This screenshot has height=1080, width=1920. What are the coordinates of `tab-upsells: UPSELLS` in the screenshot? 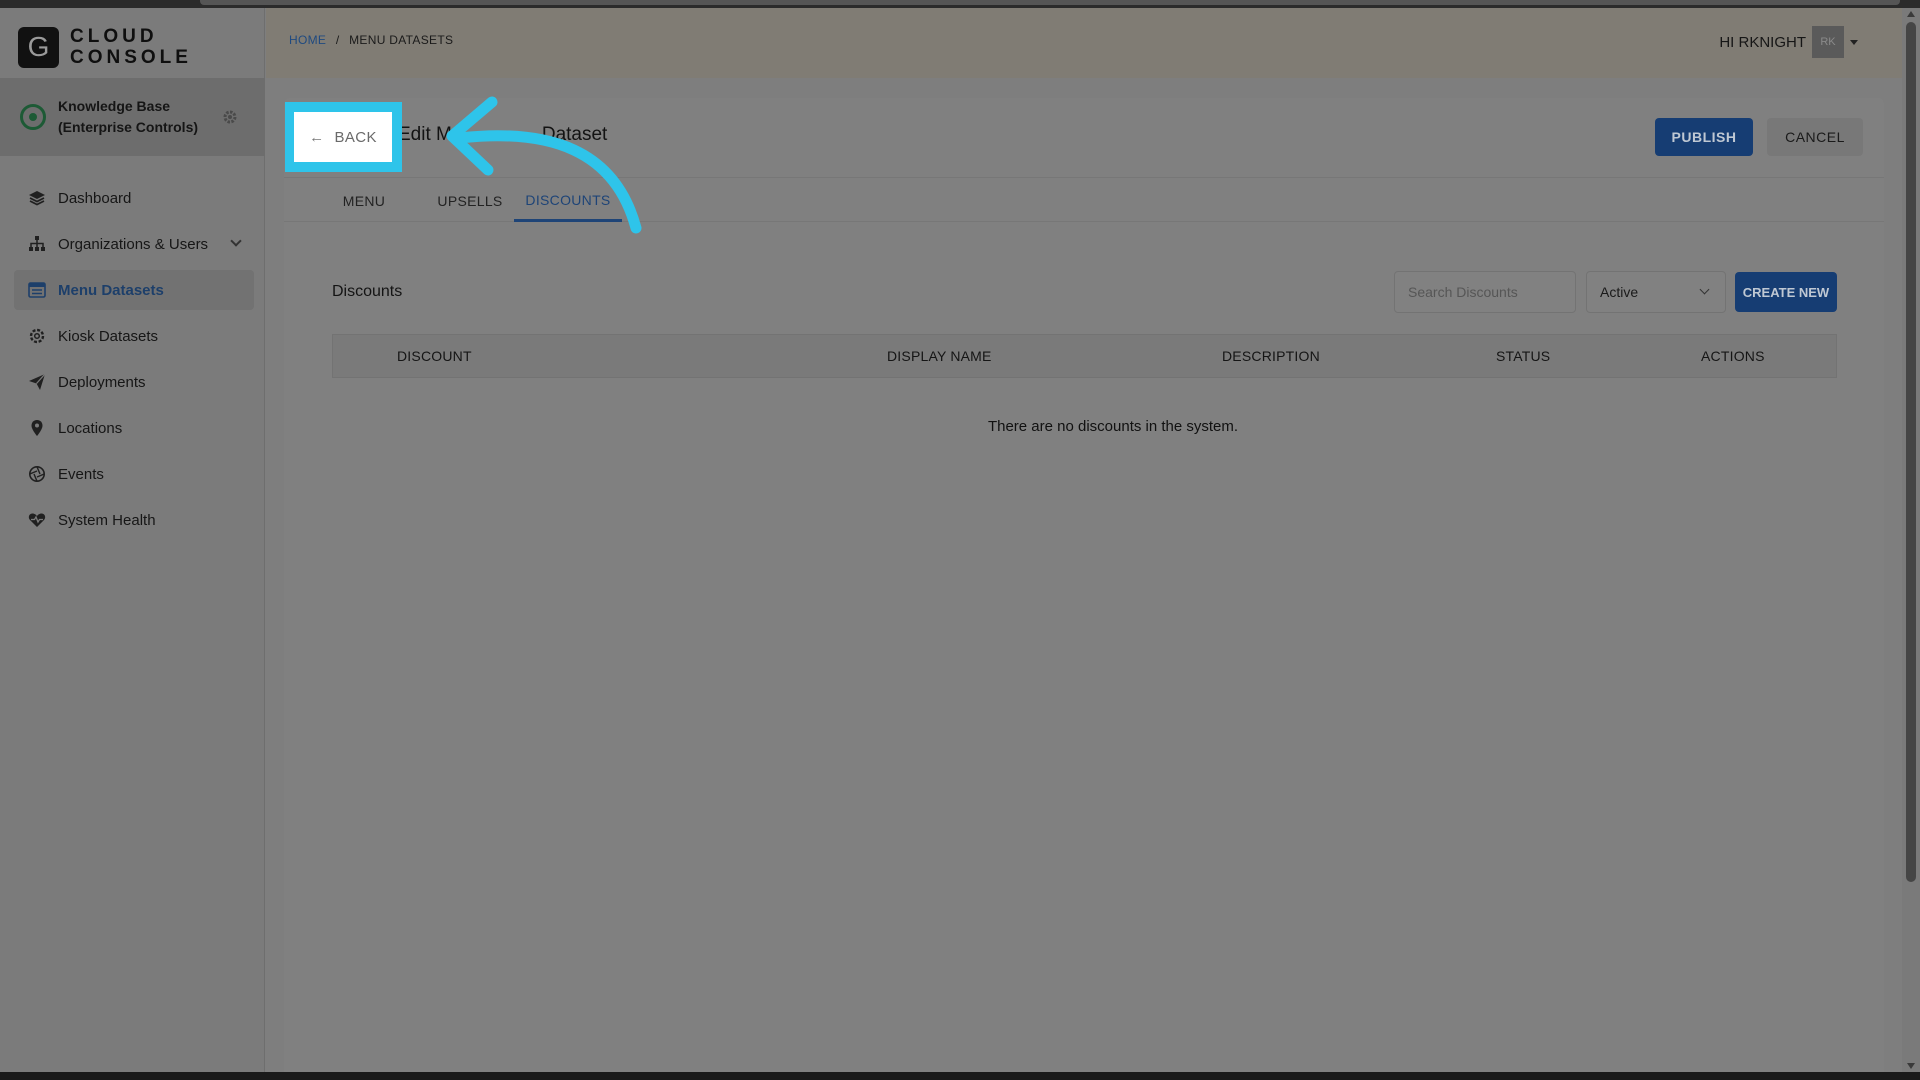 It's located at (470, 201).